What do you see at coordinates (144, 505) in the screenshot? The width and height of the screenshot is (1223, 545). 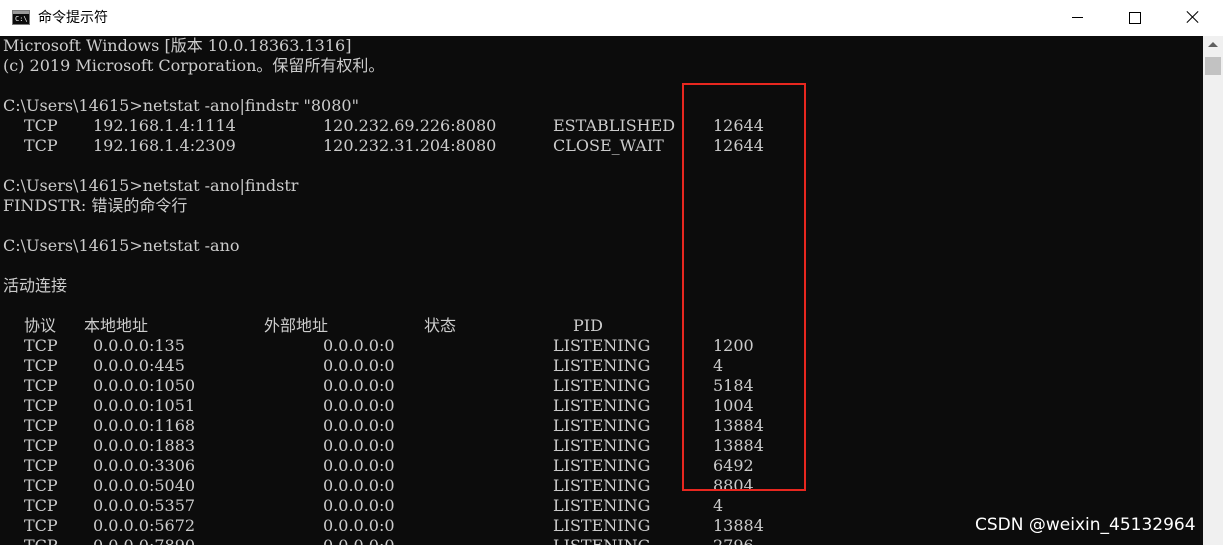 I see `cell-local: 0.0.0.0:5357` at bounding box center [144, 505].